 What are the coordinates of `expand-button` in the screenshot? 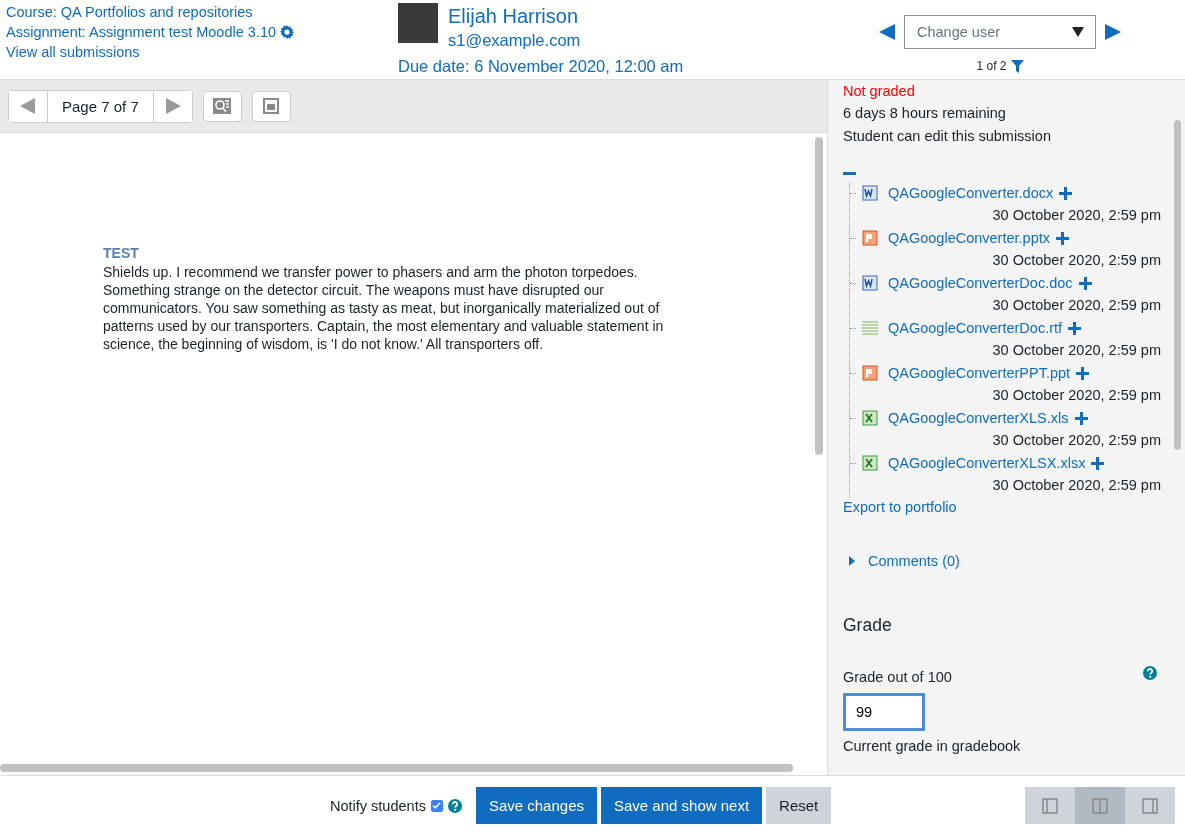 It's located at (271, 106).